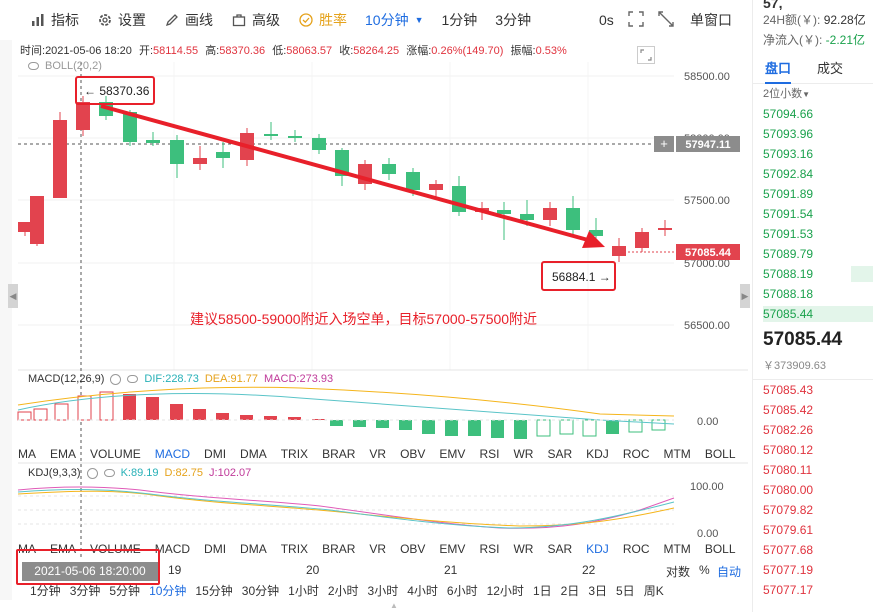 This screenshot has height=612, width=873. What do you see at coordinates (45, 590) in the screenshot?
I see `period-option: 1分钟` at bounding box center [45, 590].